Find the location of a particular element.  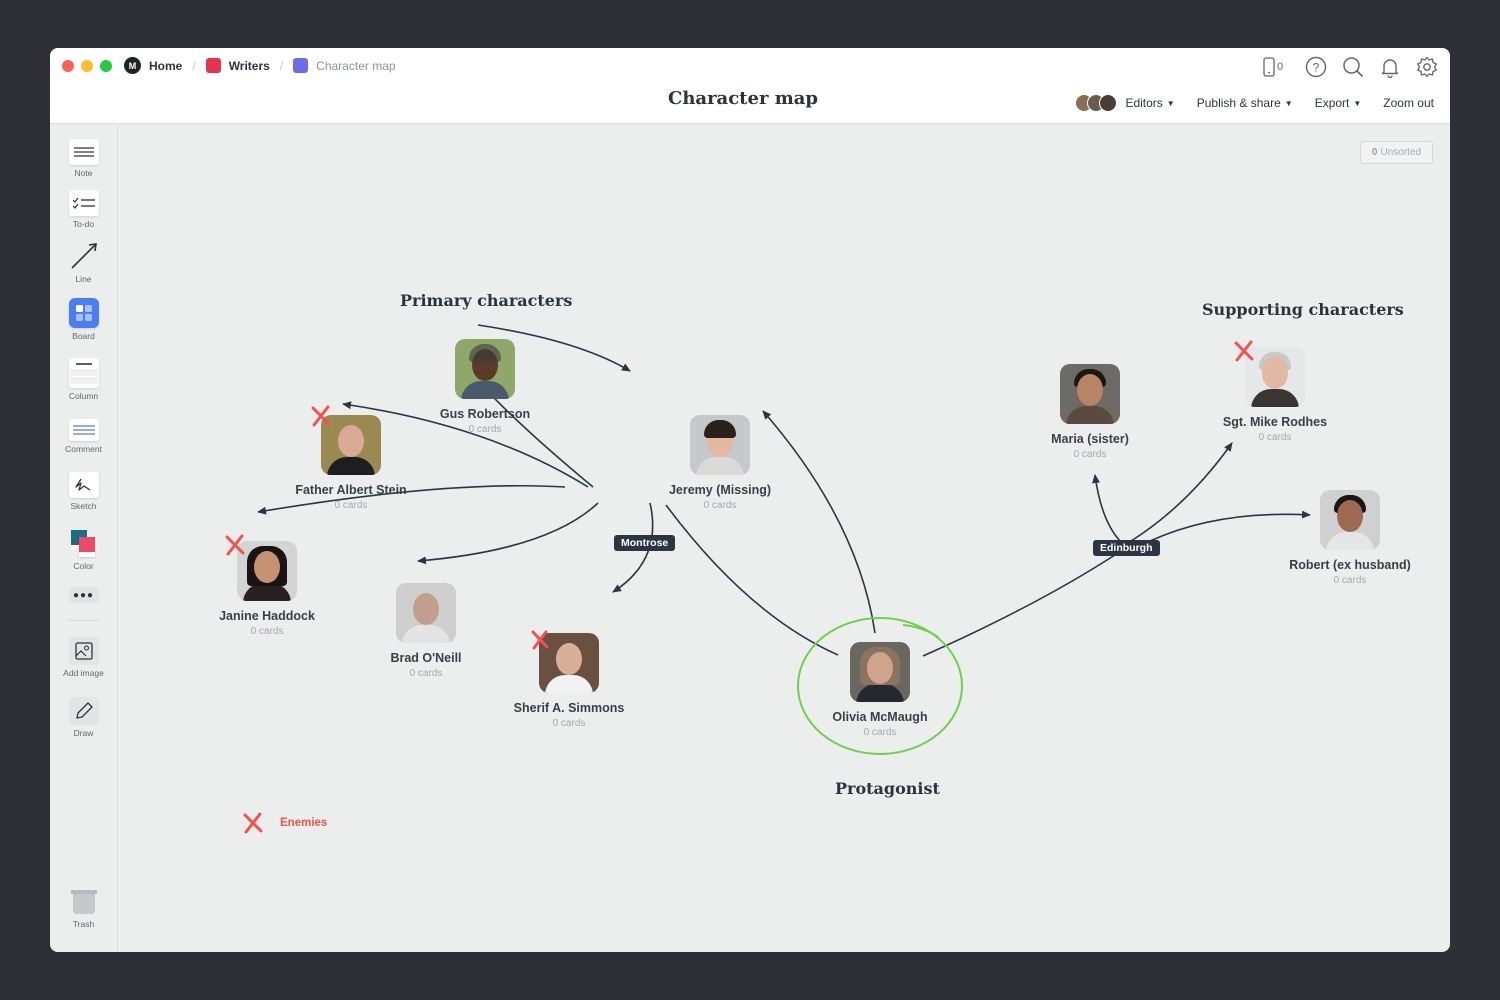

tool-add-image: Add image is located at coordinates (83, 657).